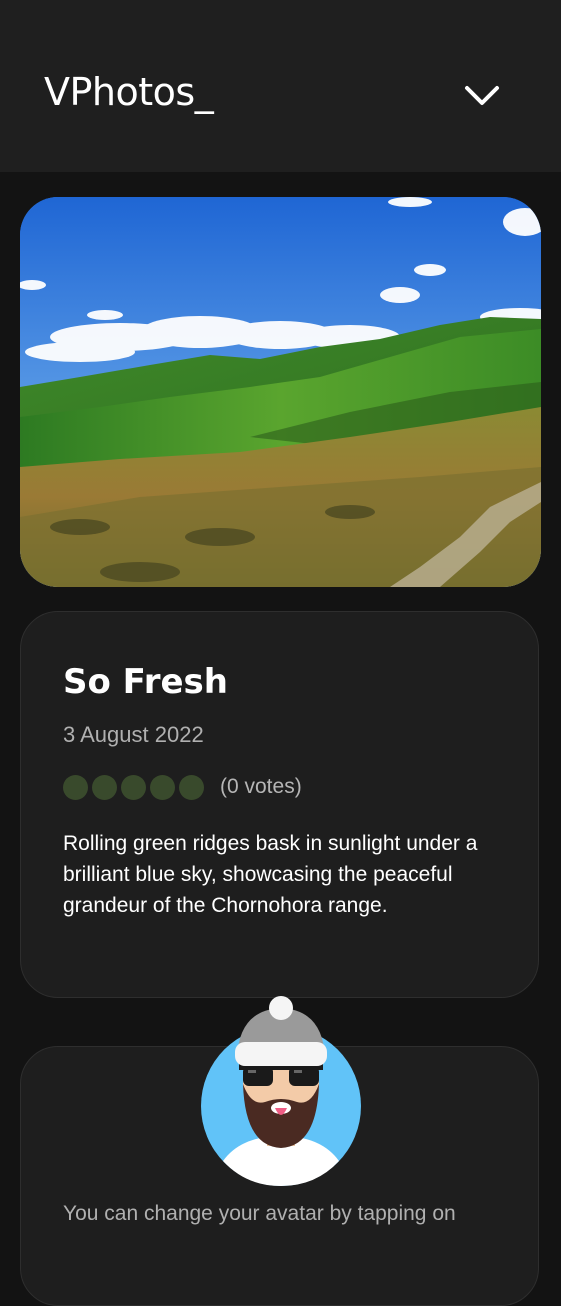 The width and height of the screenshot is (561, 1306). I want to click on app-header: VPhotos_, so click(280, 86).